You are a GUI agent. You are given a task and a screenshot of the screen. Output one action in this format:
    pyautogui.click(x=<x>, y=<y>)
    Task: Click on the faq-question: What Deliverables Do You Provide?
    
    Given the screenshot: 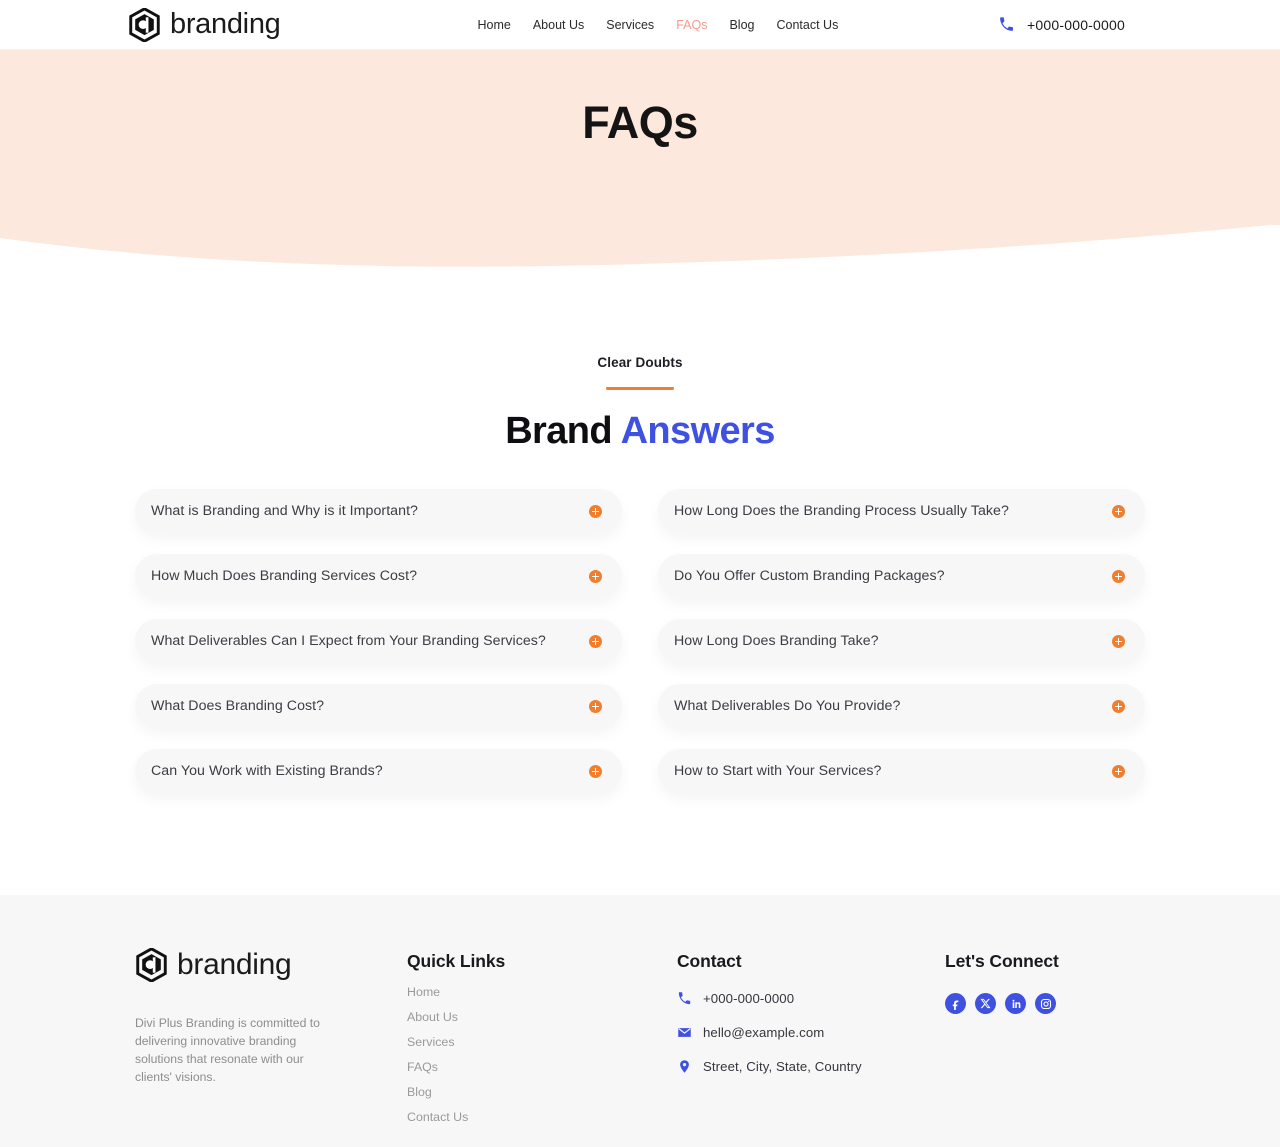 What is the action you would take?
    pyautogui.click(x=787, y=706)
    